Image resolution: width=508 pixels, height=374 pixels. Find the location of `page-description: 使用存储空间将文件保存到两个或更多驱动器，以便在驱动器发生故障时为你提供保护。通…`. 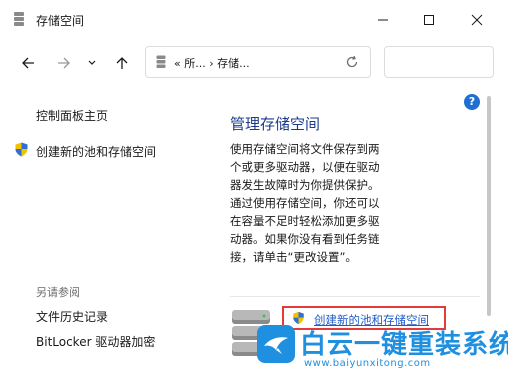

page-description: 使用存储空间将文件保存到两个或更多驱动器，以便在驱动器发生故障时为你提供保护。通… is located at coordinates (305, 203).